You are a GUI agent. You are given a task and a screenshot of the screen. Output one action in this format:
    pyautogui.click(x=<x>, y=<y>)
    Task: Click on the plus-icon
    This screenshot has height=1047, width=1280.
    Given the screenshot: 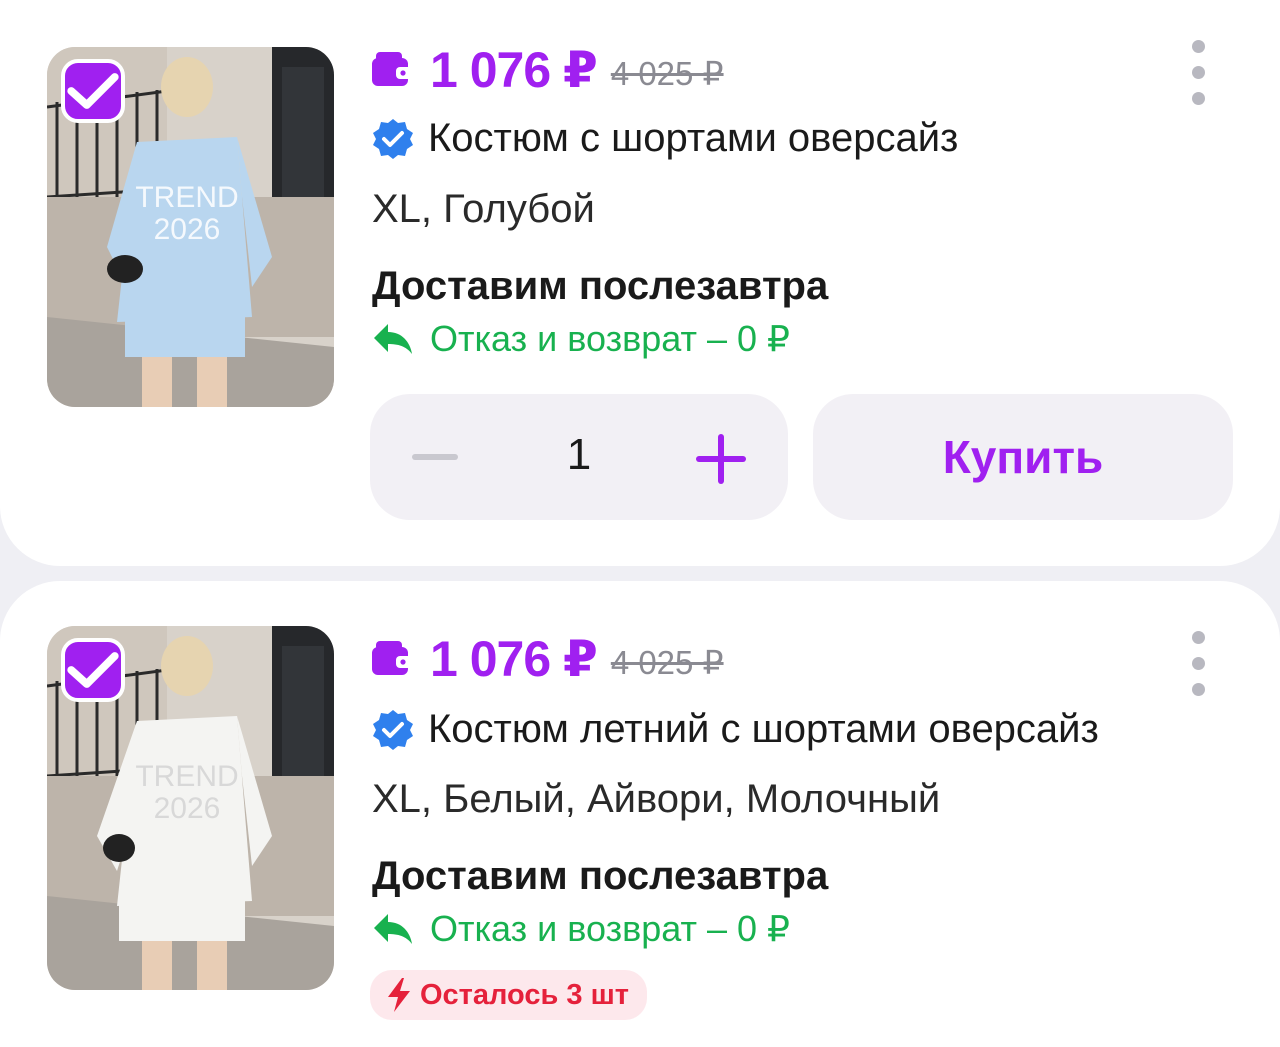 What is the action you would take?
    pyautogui.click(x=721, y=459)
    